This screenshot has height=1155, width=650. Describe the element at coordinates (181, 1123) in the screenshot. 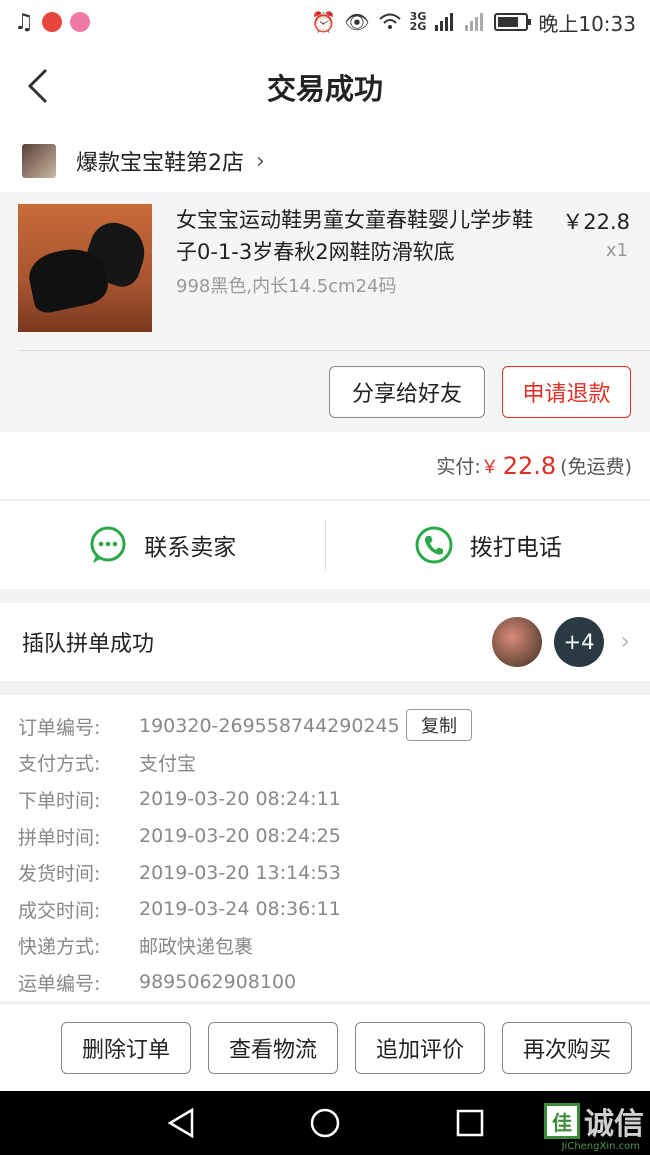

I see `nav-back-icon` at that location.